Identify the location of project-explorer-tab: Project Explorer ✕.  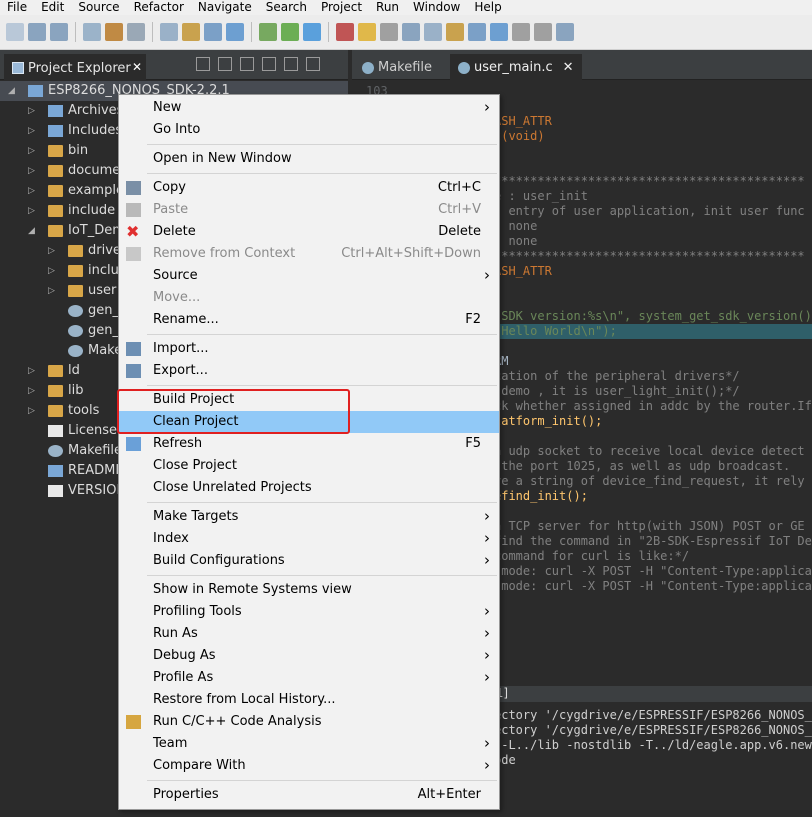
(75, 67).